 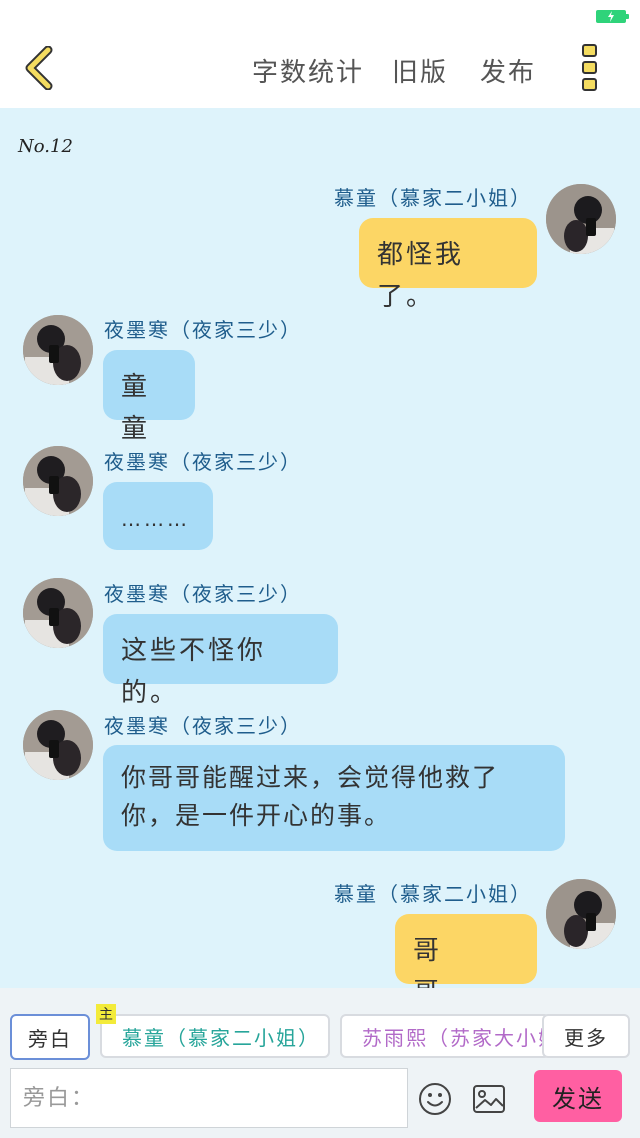 I want to click on main-role-badge: 主, so click(x=106, y=1014).